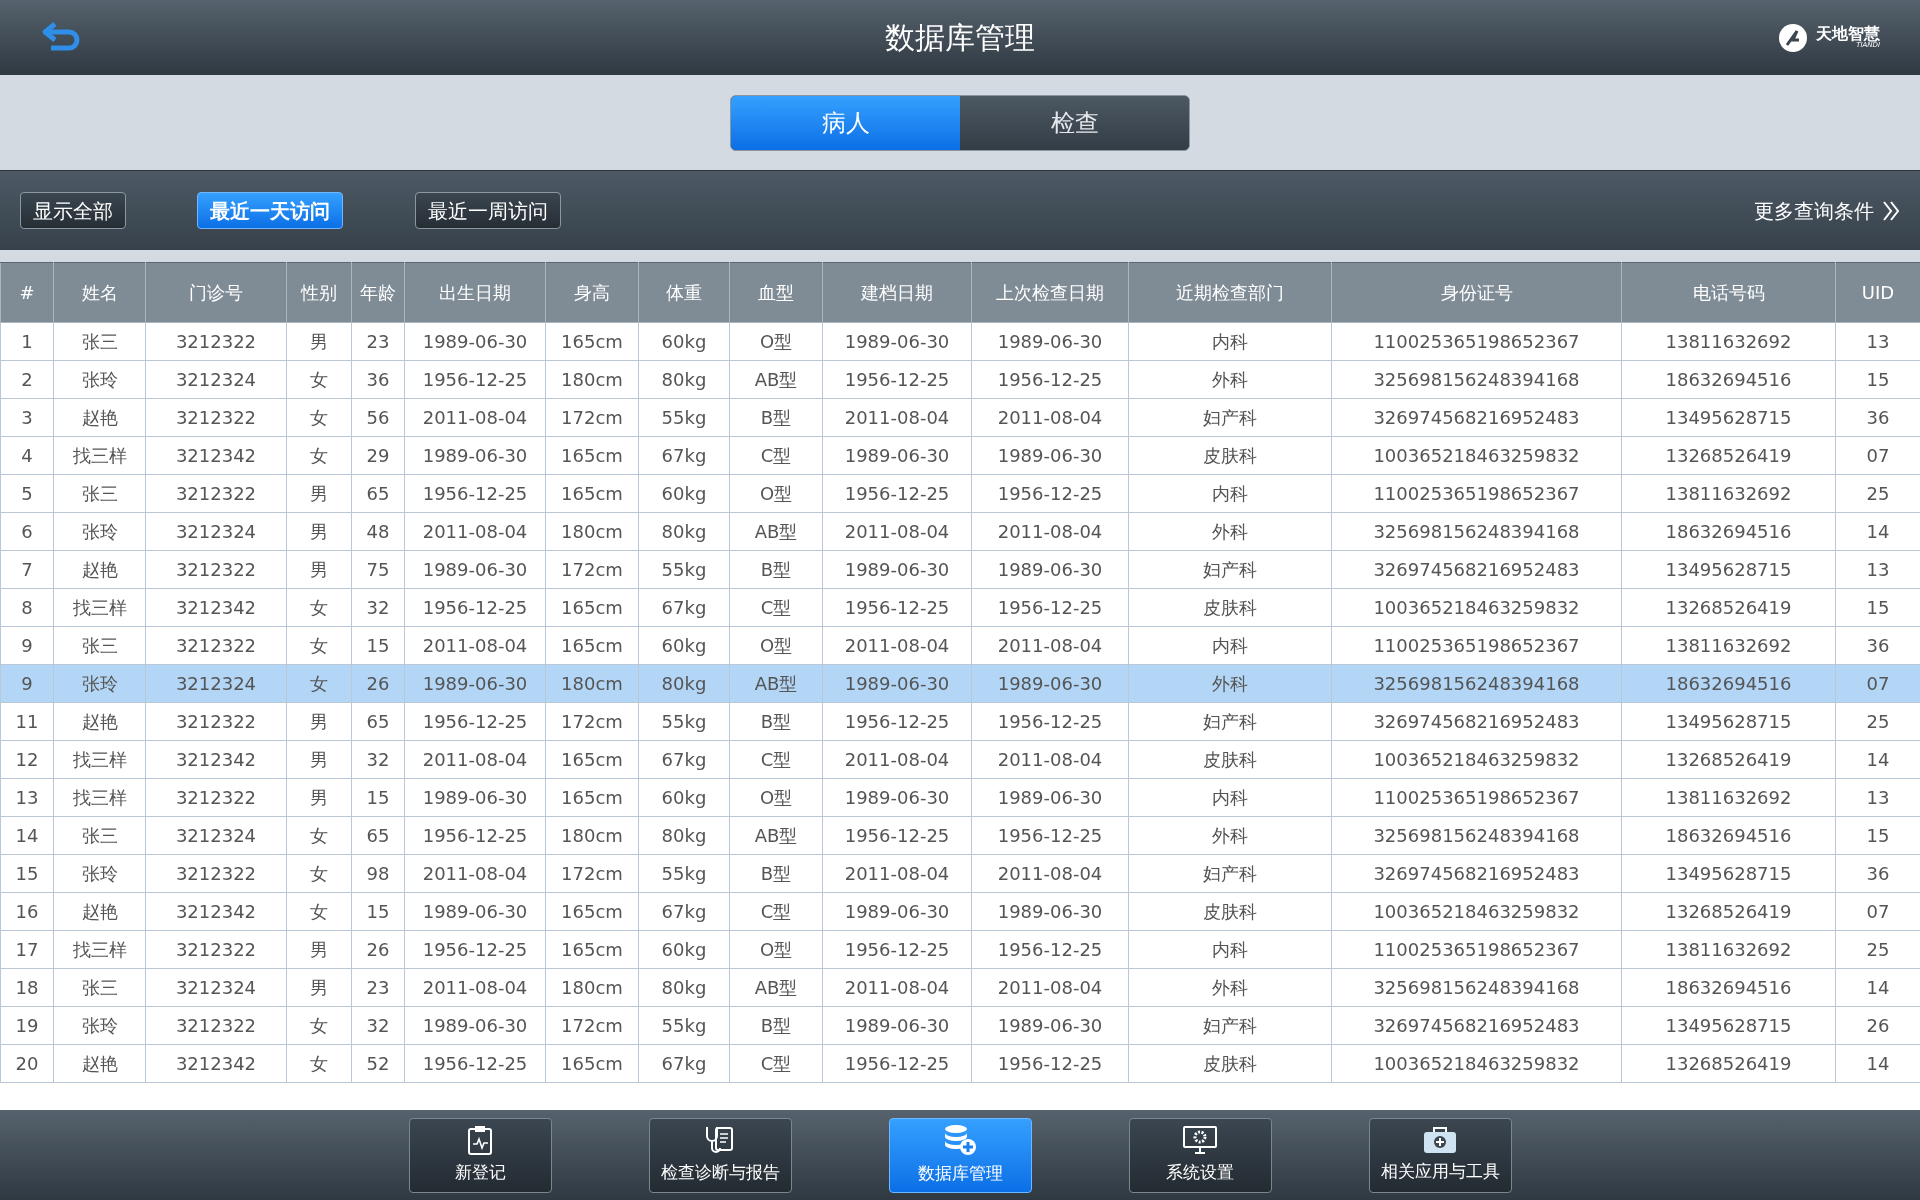 The width and height of the screenshot is (1920, 1200). I want to click on table-cell: 赵艳, so click(99, 911).